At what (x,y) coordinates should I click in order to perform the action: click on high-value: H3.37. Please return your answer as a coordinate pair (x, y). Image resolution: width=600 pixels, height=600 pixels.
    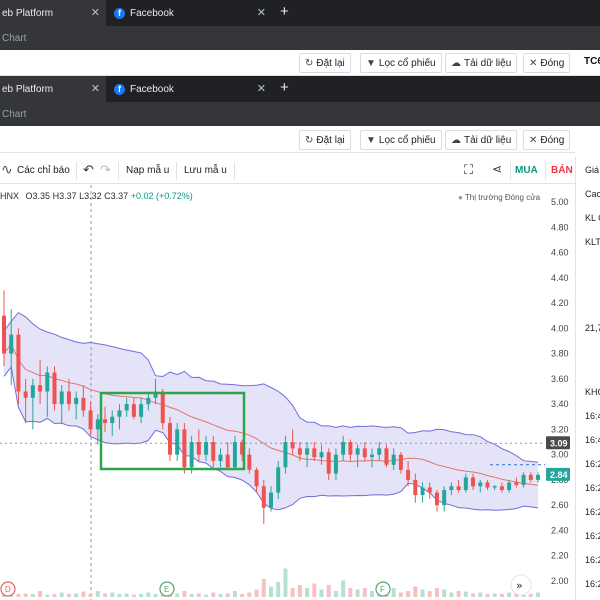
    Looking at the image, I should click on (64, 196).